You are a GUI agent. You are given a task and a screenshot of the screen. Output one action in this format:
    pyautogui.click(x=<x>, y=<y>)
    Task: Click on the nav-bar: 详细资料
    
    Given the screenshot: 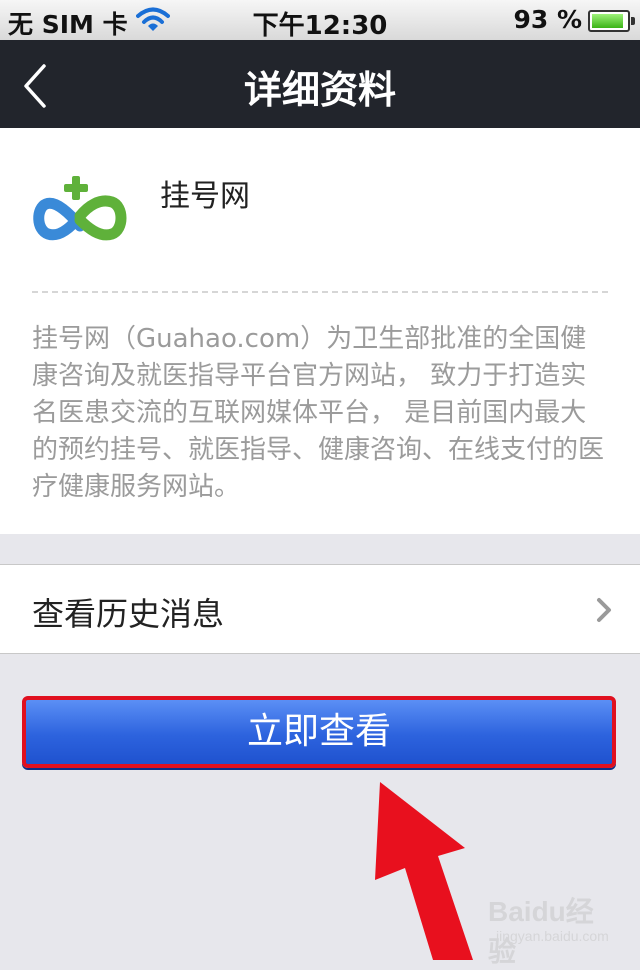 What is the action you would take?
    pyautogui.click(x=320, y=84)
    